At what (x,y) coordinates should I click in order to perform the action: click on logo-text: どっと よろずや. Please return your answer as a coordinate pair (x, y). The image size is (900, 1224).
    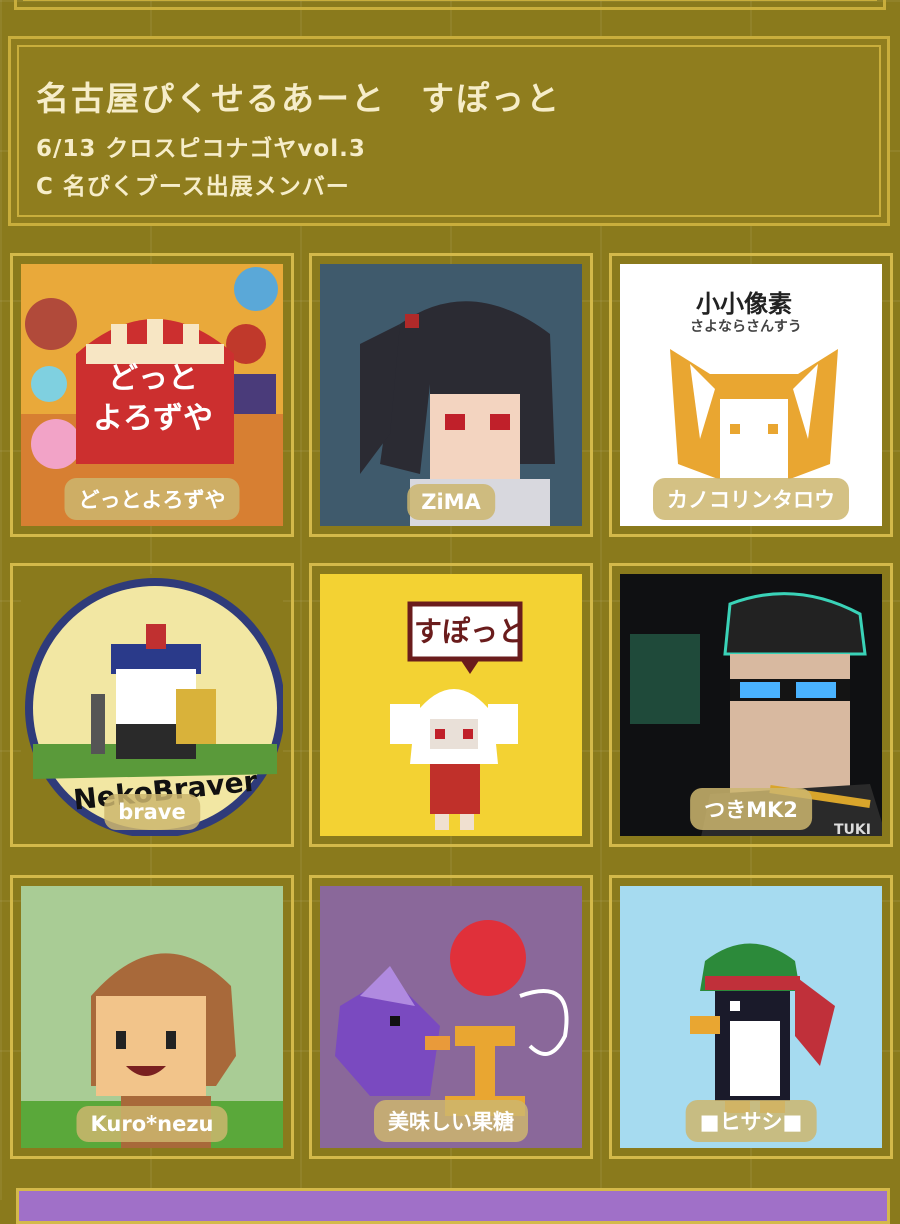
    Looking at the image, I should click on (153, 398).